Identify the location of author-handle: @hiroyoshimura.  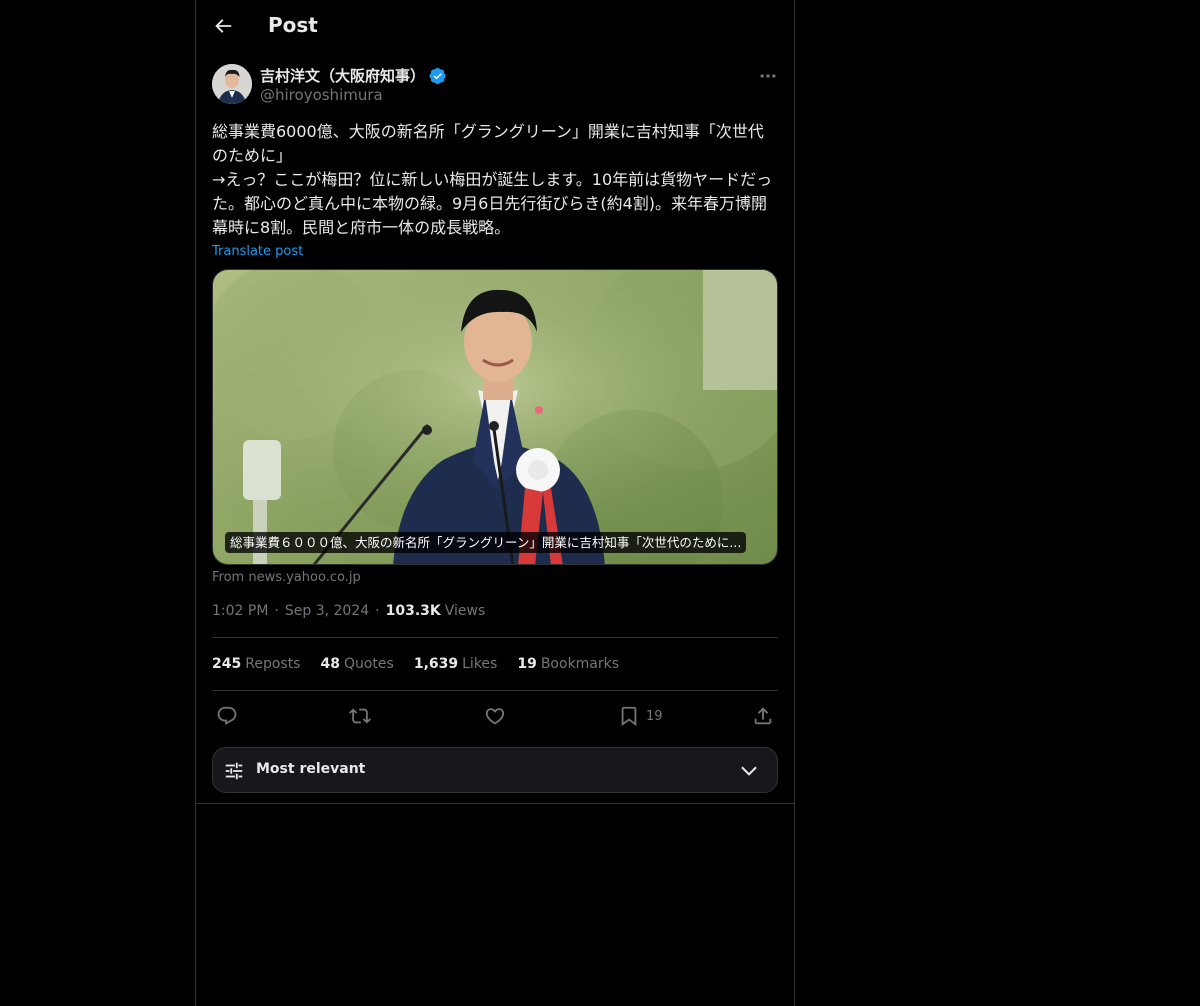
(321, 95).